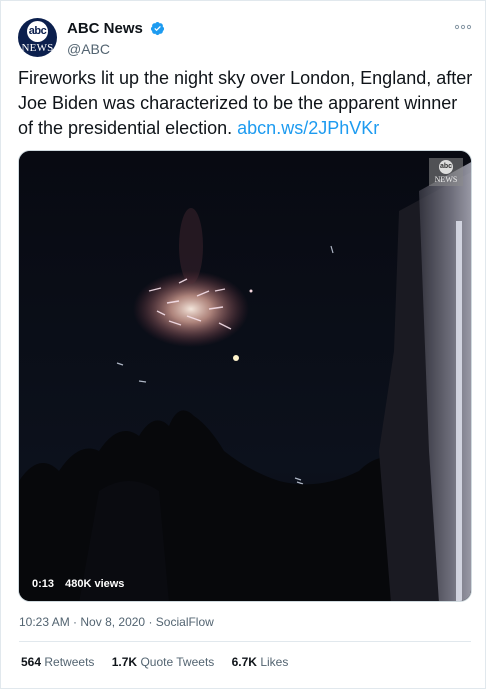 The image size is (497, 690). I want to click on avatar-abc-logo: abc, so click(37, 31).